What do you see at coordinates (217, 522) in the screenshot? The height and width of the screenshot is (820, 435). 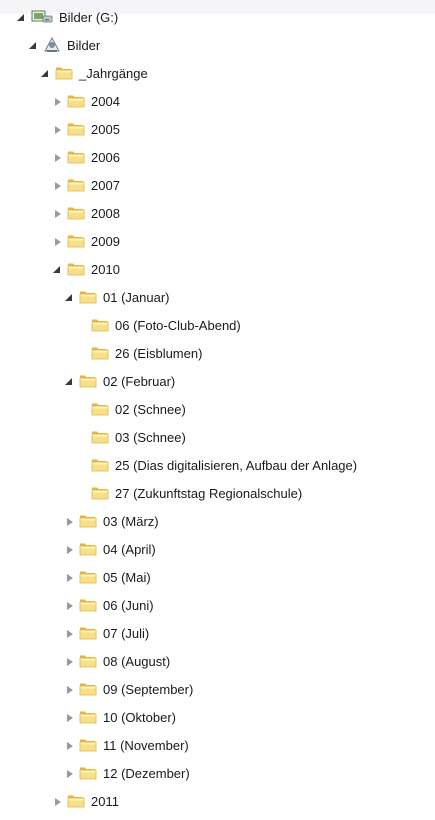 I see `tree-item: 03 (März)` at bounding box center [217, 522].